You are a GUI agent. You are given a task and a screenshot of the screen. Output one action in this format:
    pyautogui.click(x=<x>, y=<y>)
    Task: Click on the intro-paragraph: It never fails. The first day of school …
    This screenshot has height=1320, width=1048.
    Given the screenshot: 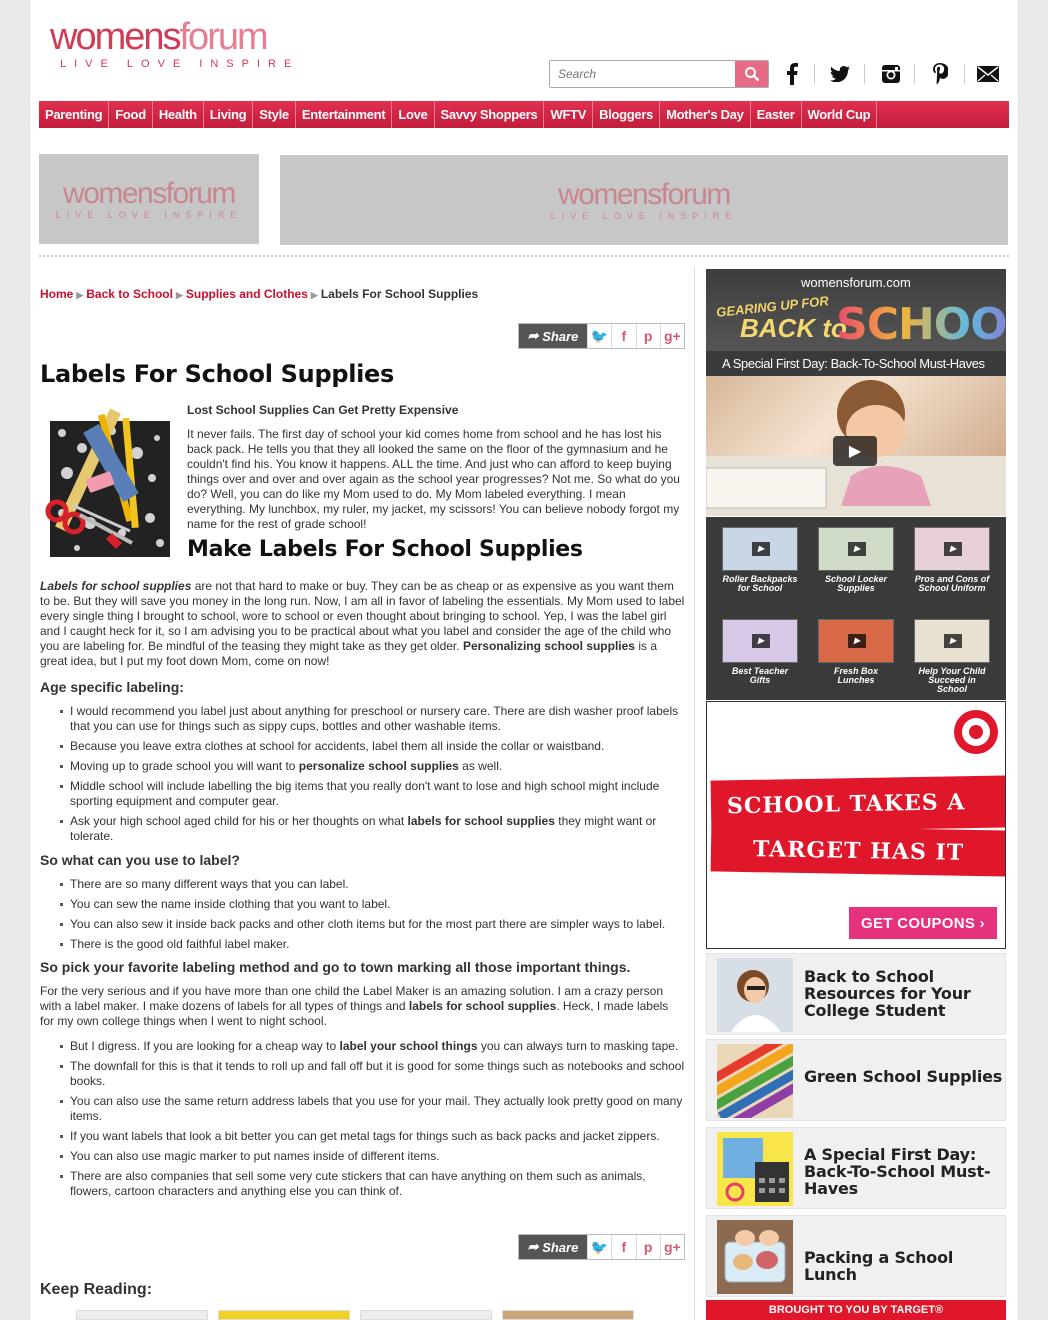 What is the action you would take?
    pyautogui.click(x=433, y=479)
    